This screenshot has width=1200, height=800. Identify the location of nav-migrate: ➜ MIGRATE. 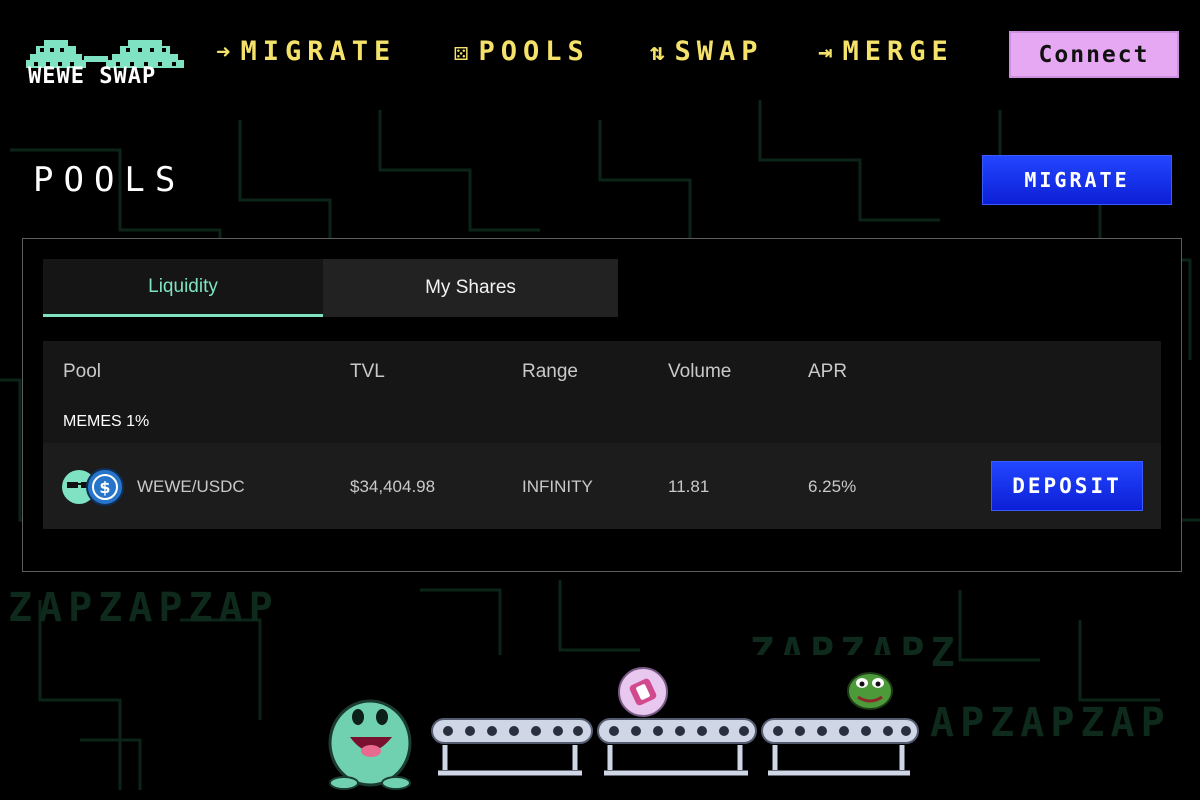
(306, 51).